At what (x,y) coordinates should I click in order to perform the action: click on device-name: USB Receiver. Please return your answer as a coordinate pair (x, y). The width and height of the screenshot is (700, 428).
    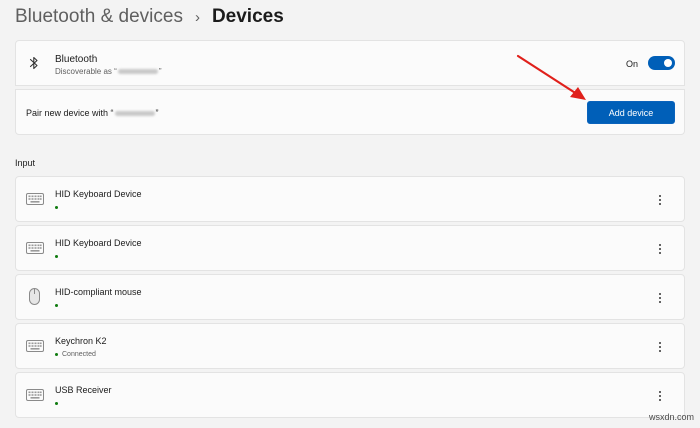
    Looking at the image, I should click on (83, 390).